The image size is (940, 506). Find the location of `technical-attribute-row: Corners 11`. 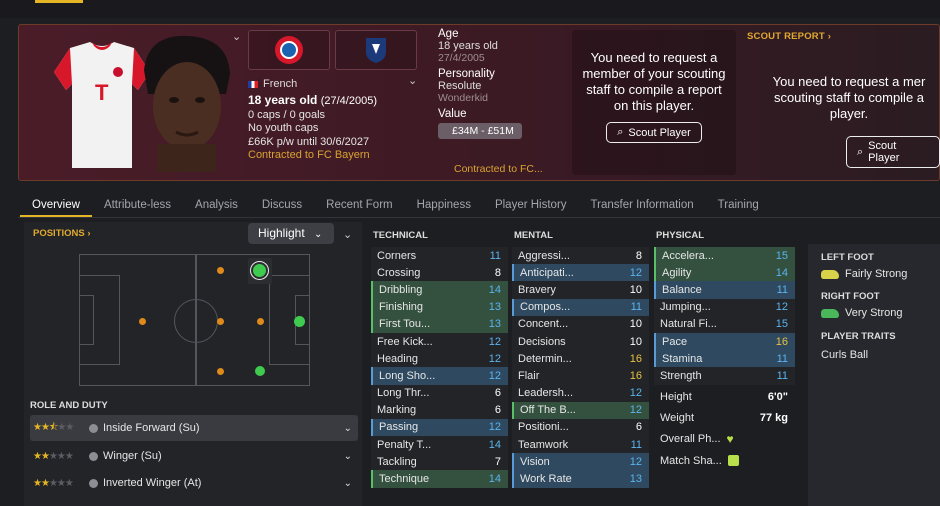

technical-attribute-row: Corners 11 is located at coordinates (439, 256).